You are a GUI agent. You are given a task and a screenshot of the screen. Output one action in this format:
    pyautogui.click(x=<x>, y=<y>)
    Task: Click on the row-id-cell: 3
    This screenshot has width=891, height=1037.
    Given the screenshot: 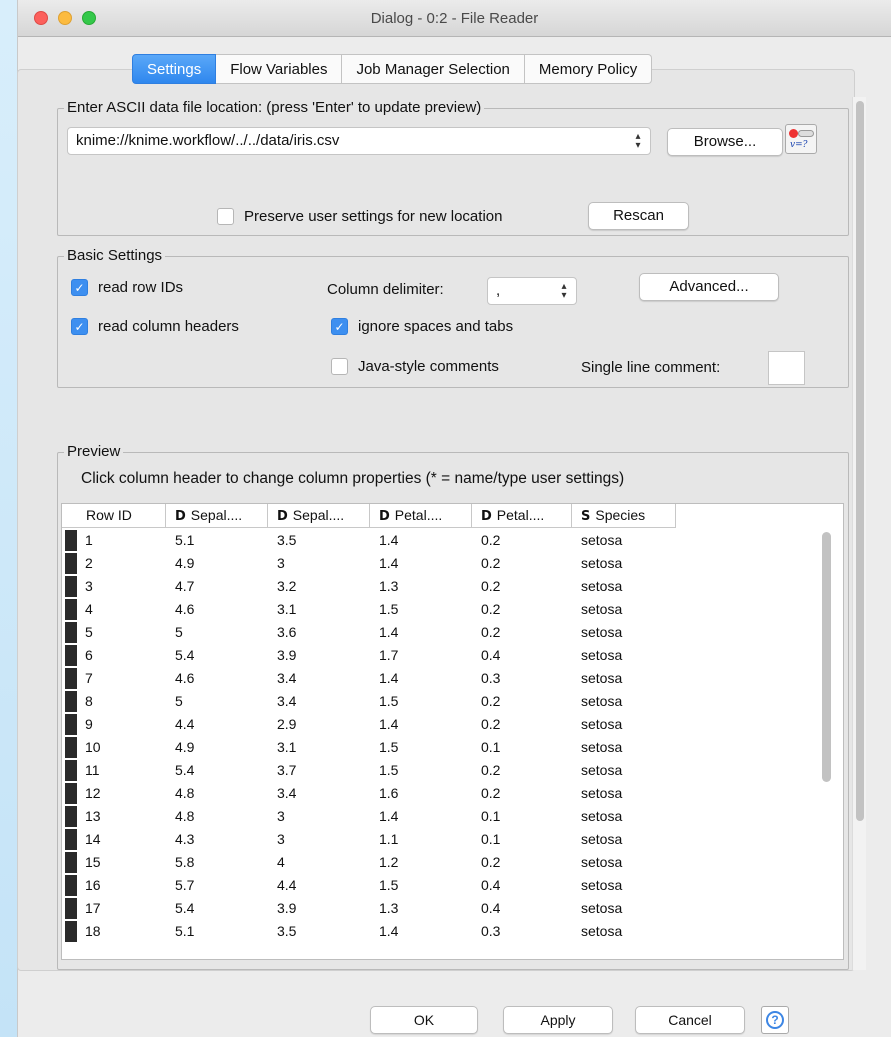 What is the action you would take?
    pyautogui.click(x=114, y=586)
    